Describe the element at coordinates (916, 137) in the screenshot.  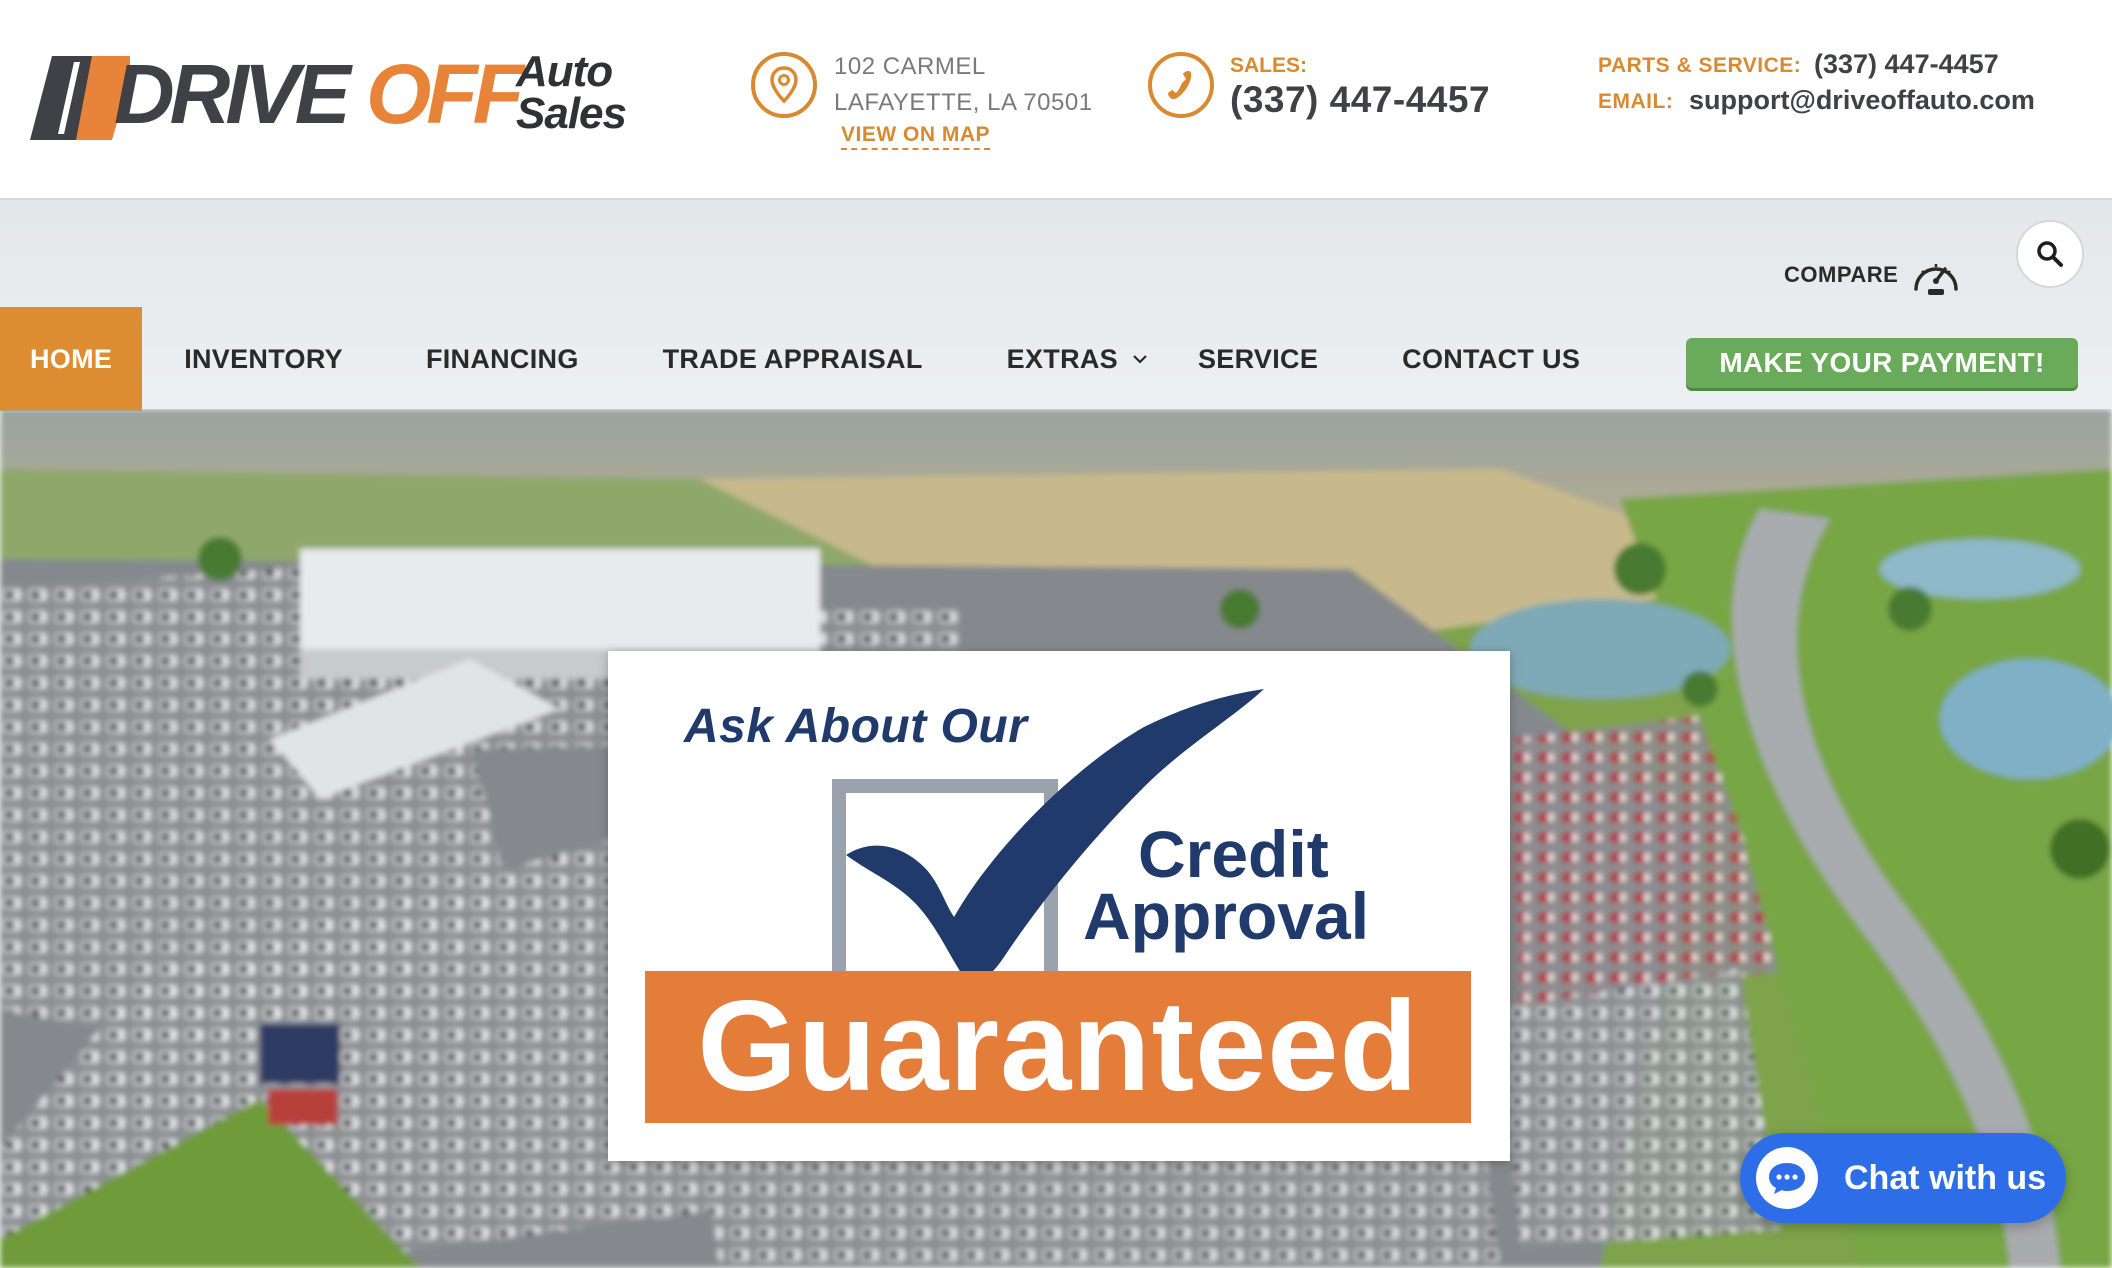
I see `view-on-map-link: VIEW ON MAP` at that location.